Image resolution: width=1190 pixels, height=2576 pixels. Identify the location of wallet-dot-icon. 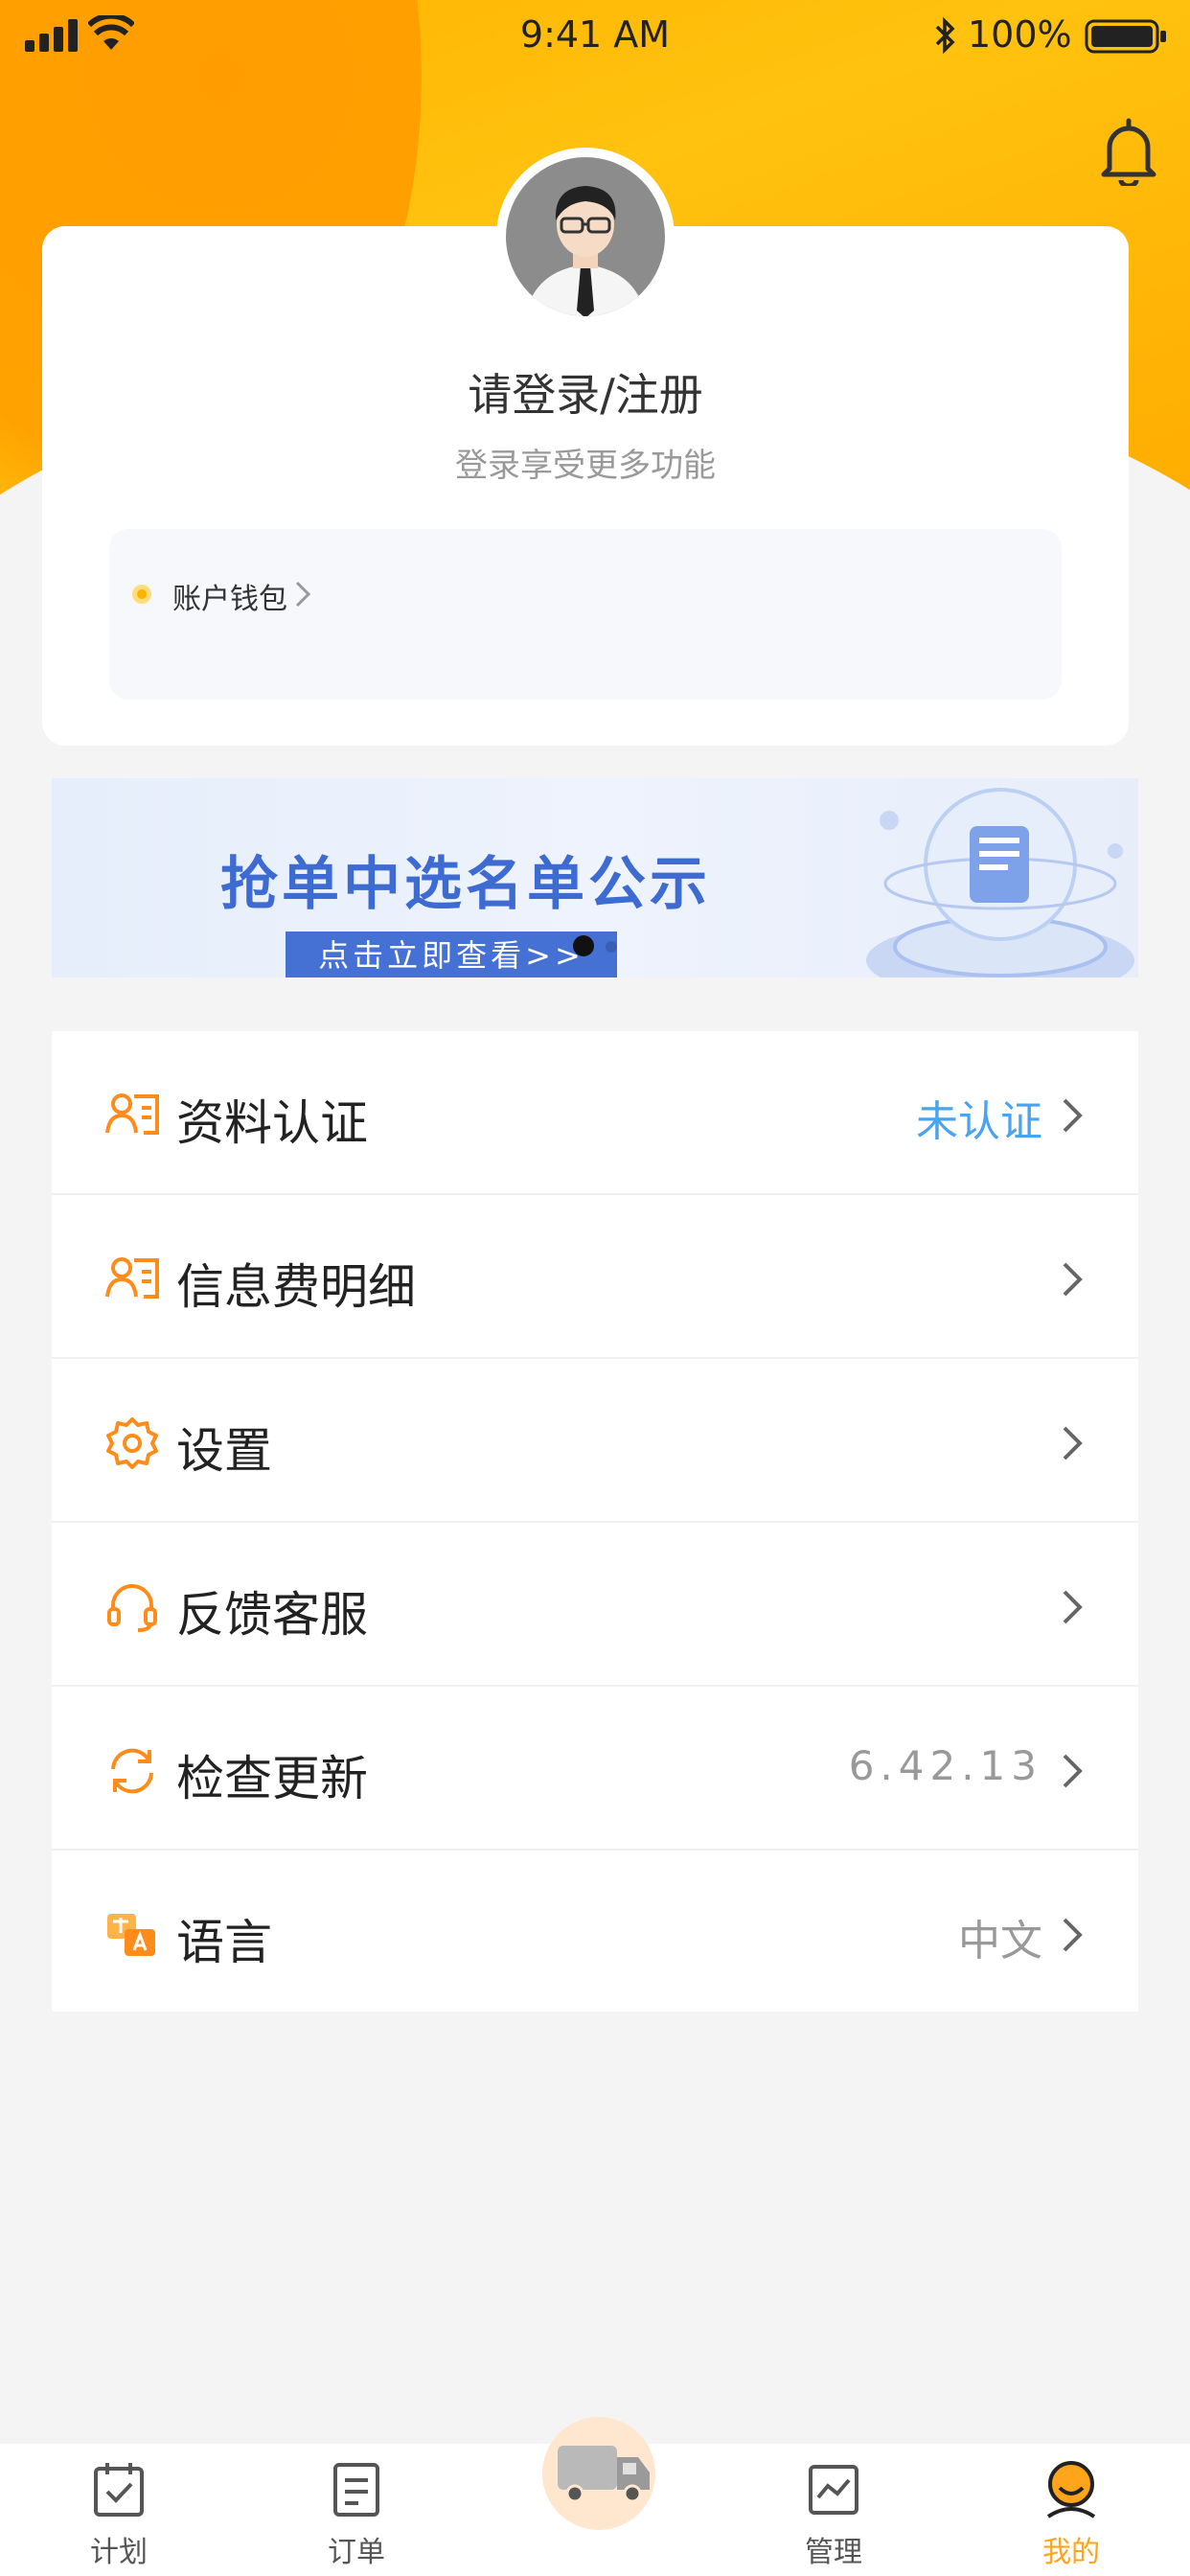
(141, 594).